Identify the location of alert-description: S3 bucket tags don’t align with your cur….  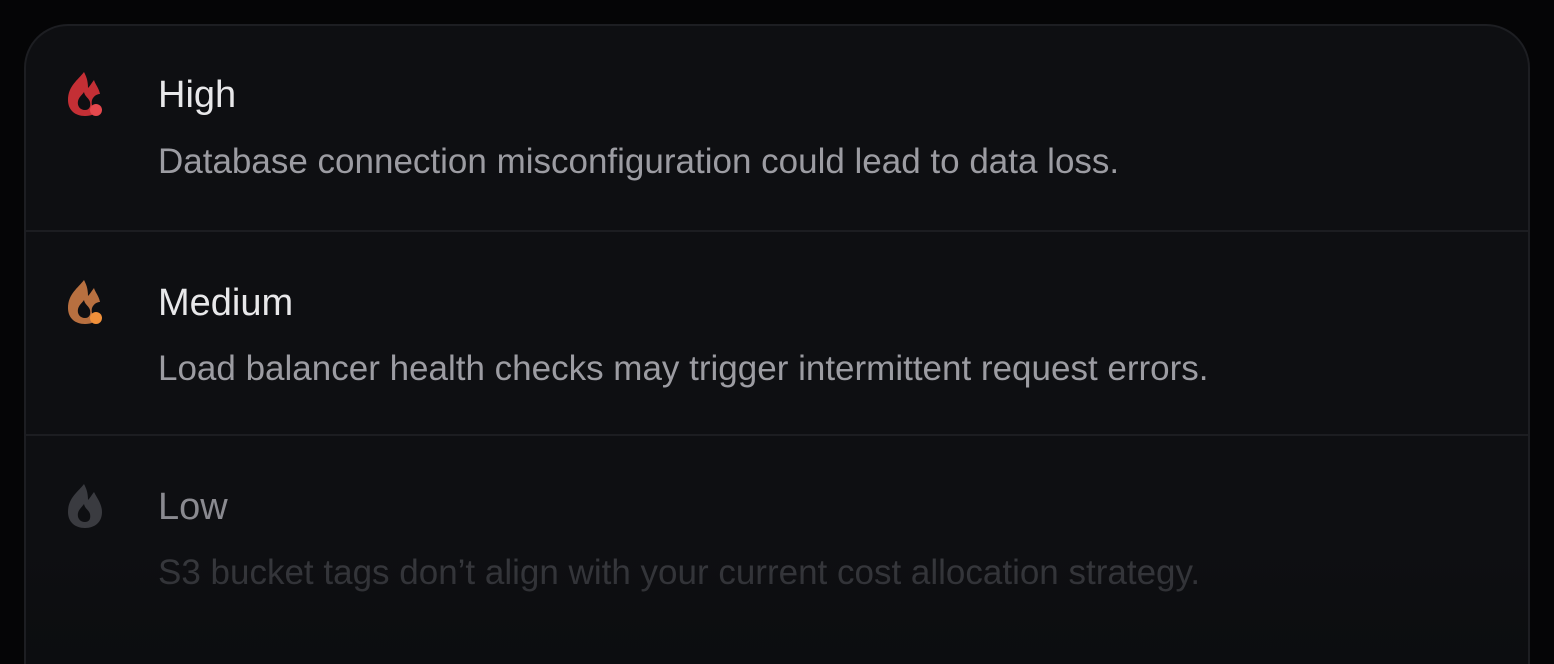
(679, 572).